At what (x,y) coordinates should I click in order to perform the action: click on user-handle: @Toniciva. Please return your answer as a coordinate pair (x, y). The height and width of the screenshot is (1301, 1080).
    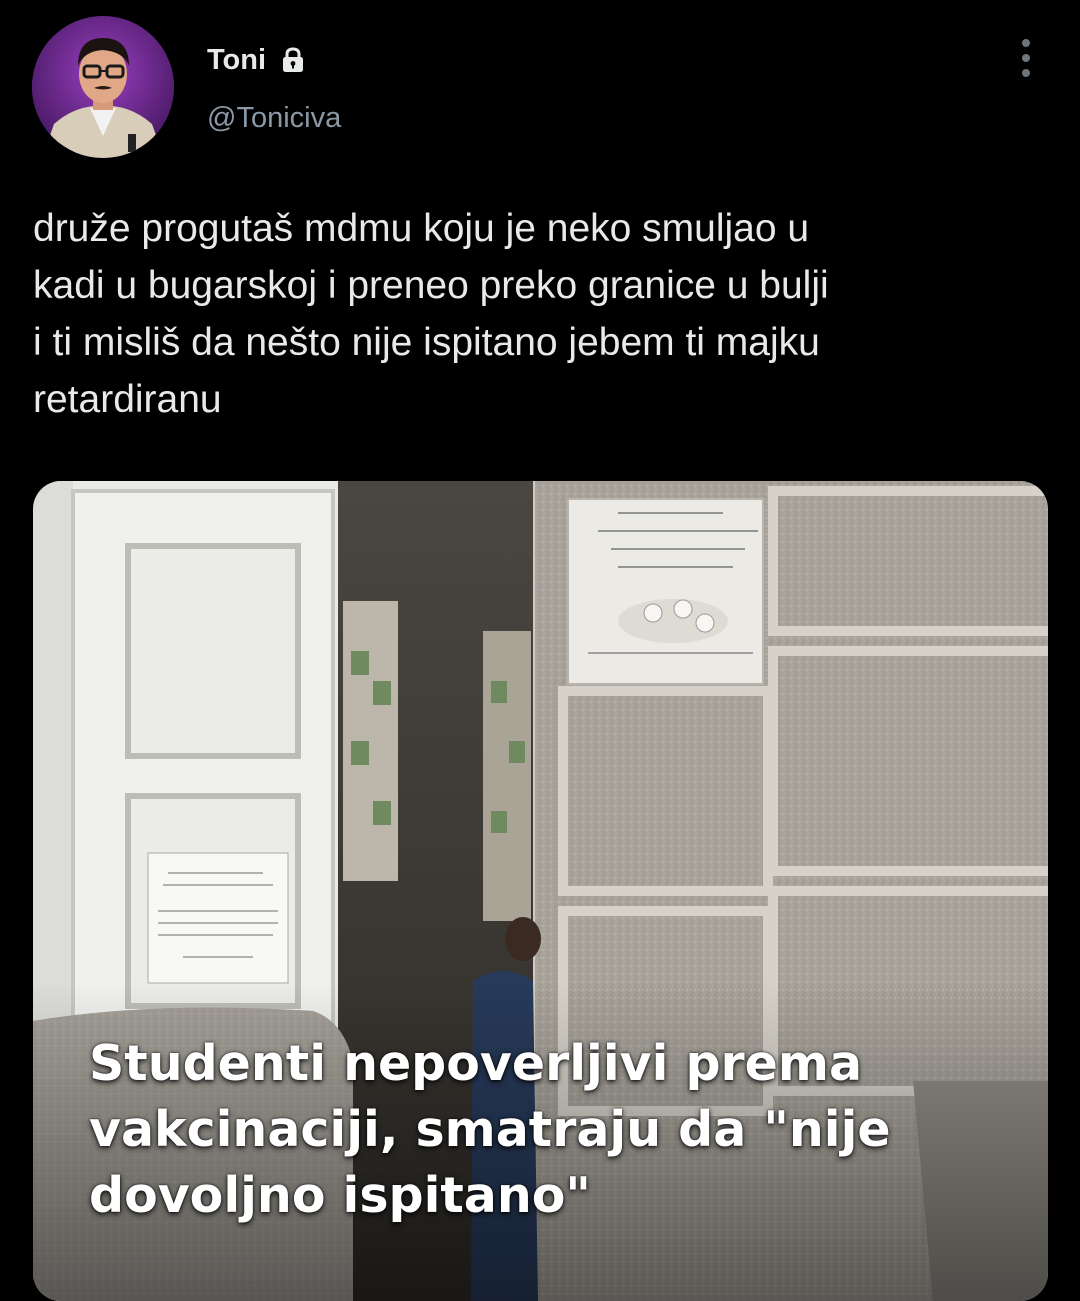
    Looking at the image, I should click on (274, 118).